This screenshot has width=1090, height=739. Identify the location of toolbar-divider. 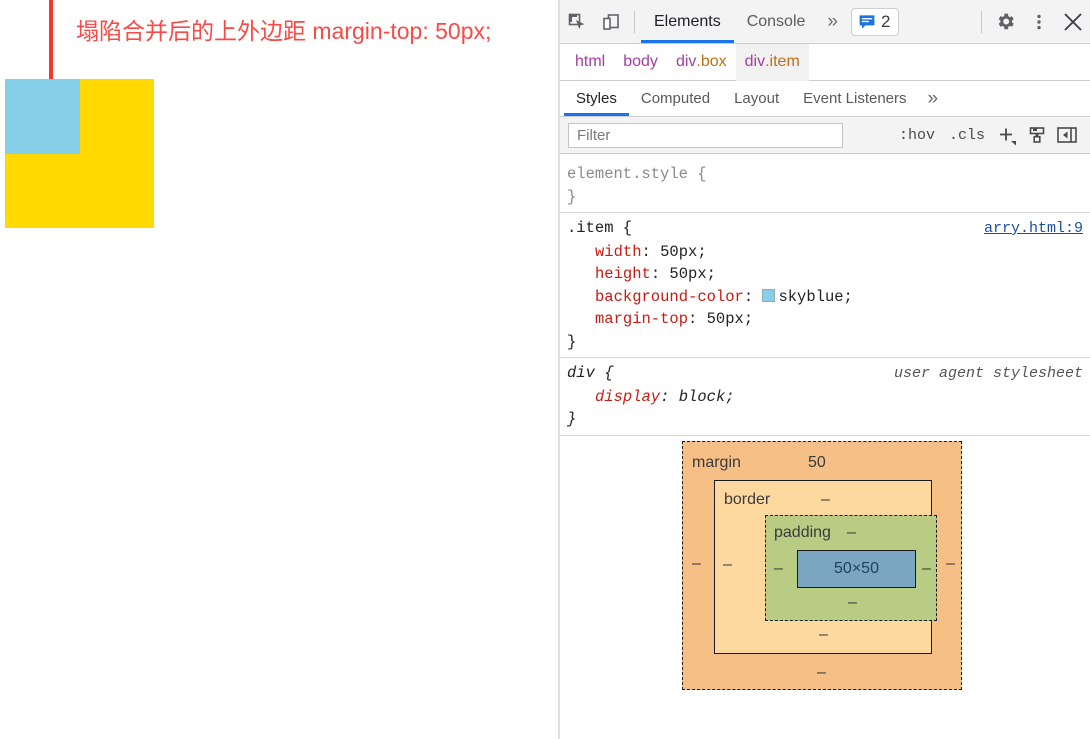
(634, 21).